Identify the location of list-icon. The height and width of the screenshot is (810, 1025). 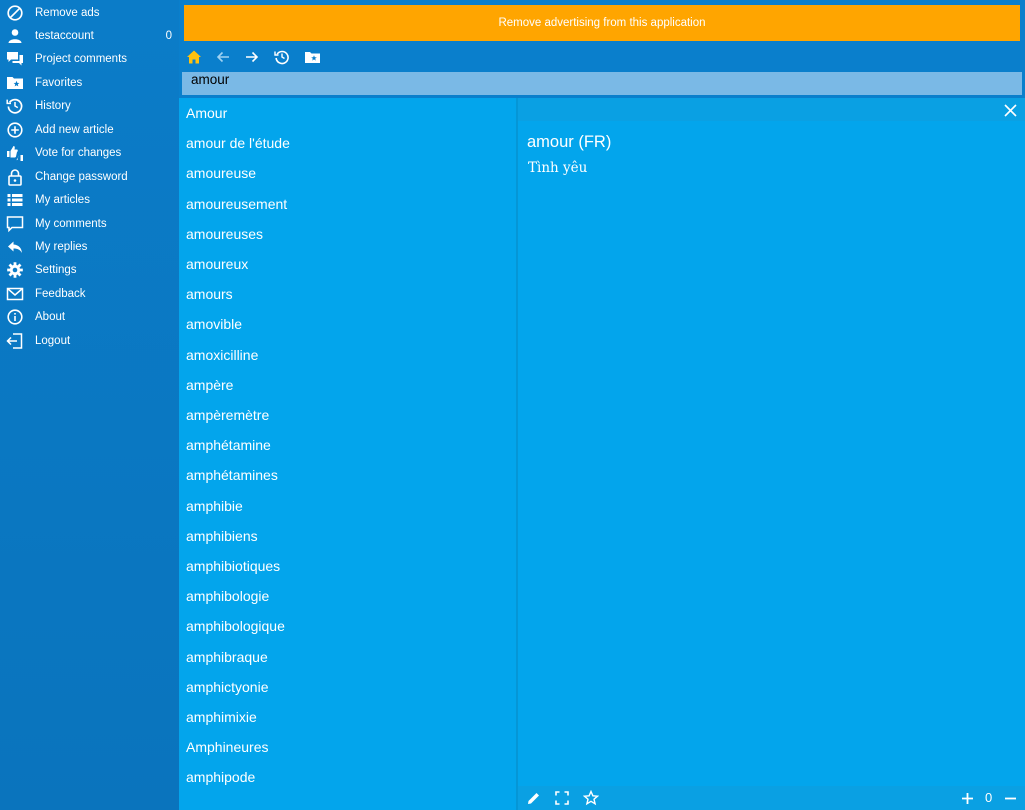
(15, 200).